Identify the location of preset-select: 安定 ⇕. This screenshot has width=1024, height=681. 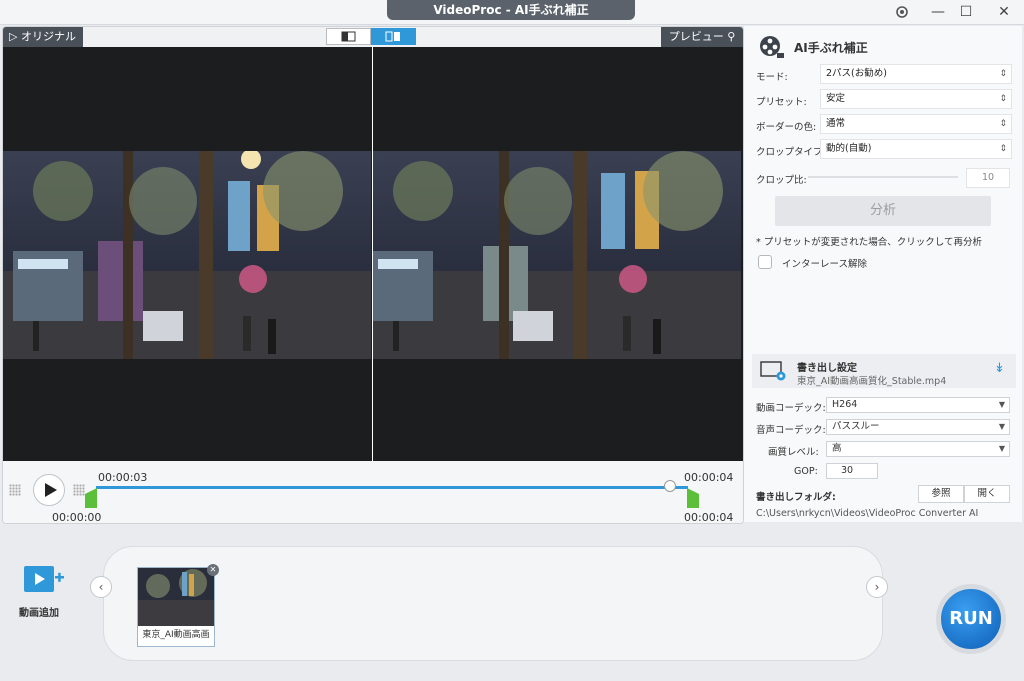
(916, 99).